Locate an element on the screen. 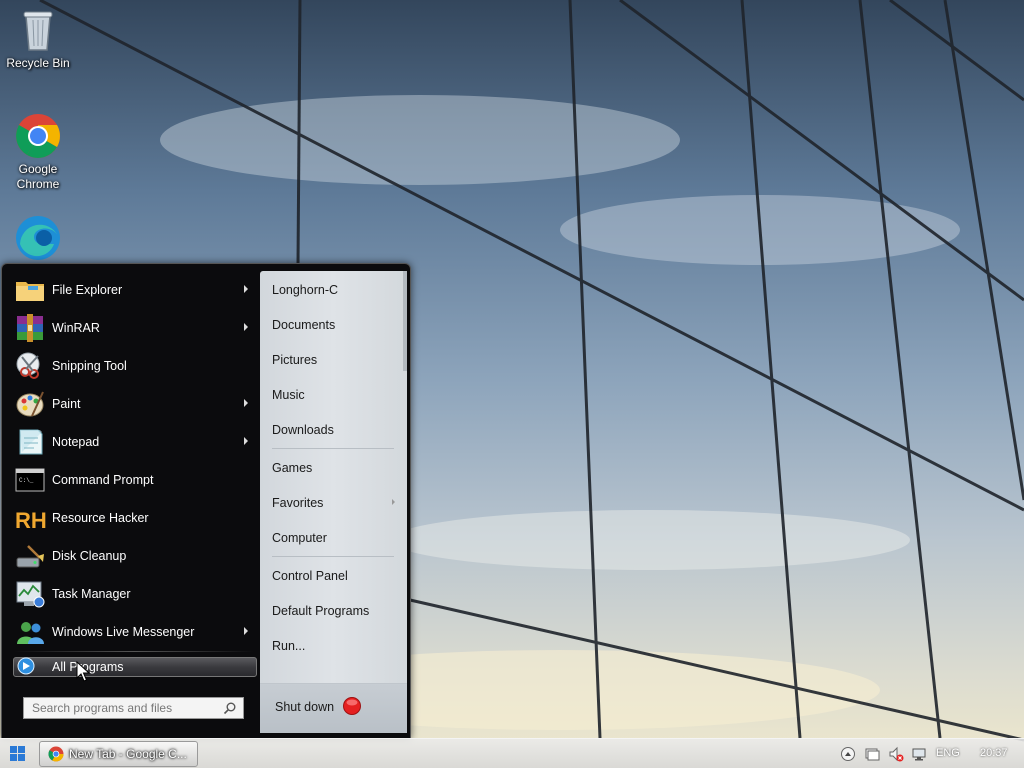 The image size is (1024, 768). action-center-icon is located at coordinates (872, 754).